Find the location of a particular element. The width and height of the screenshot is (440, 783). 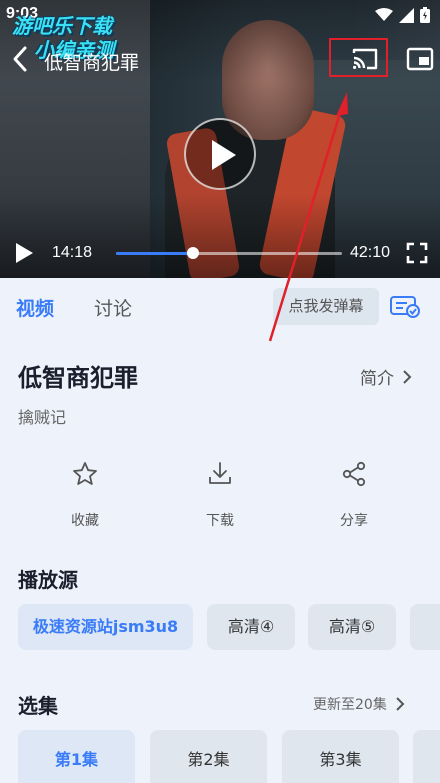

wifi-icon is located at coordinates (384, 14).